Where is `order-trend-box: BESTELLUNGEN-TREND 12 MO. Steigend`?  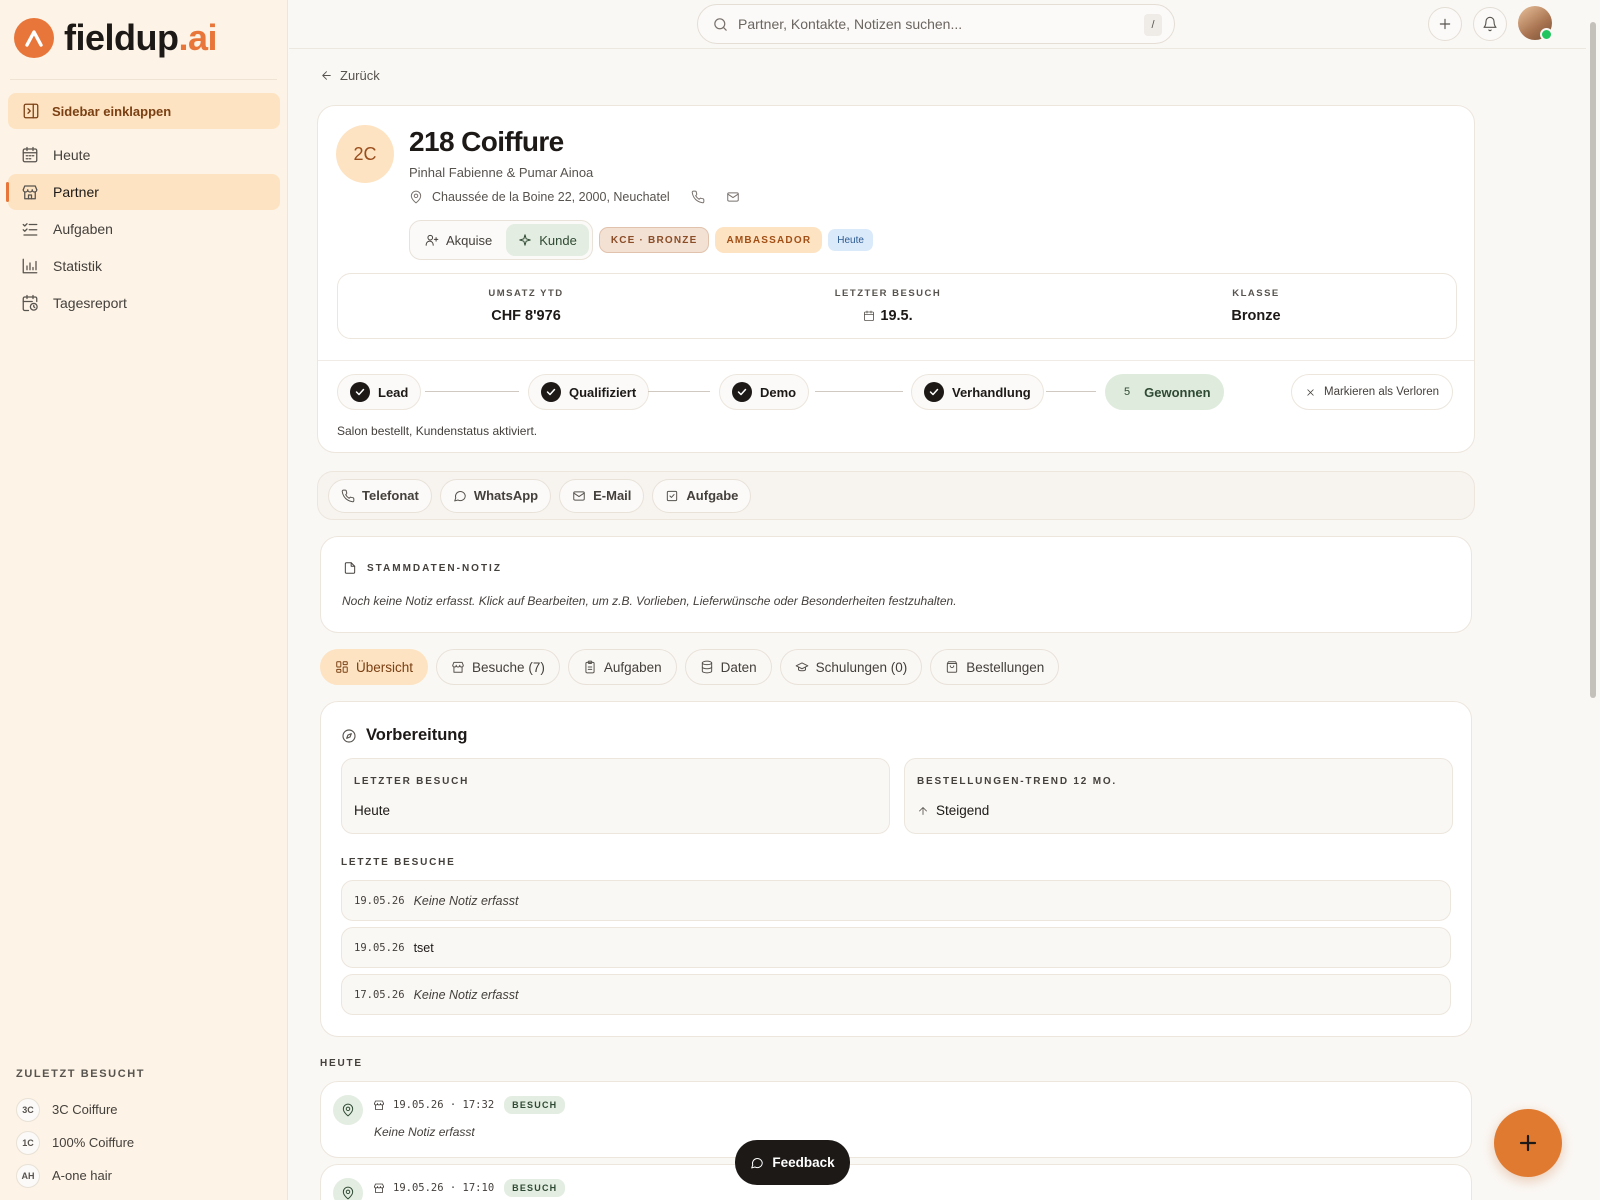 order-trend-box: BESTELLUNGEN-TREND 12 MO. Steigend is located at coordinates (1178, 796).